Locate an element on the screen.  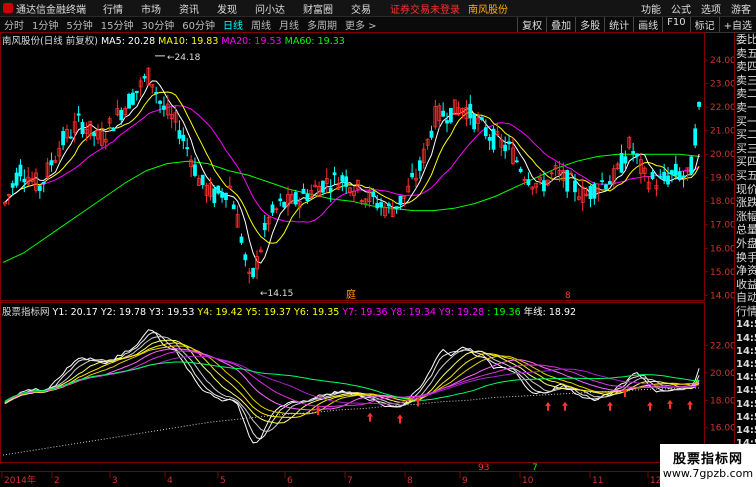
date-axis-label: 5 is located at coordinates (223, 481).